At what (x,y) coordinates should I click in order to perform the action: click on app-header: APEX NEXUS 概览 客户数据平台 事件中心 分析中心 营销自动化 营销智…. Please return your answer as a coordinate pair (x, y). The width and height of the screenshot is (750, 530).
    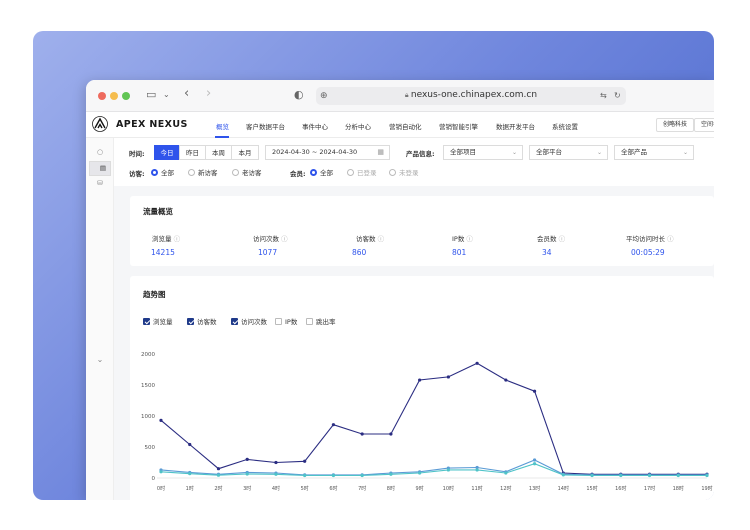
    Looking at the image, I should click on (400, 125).